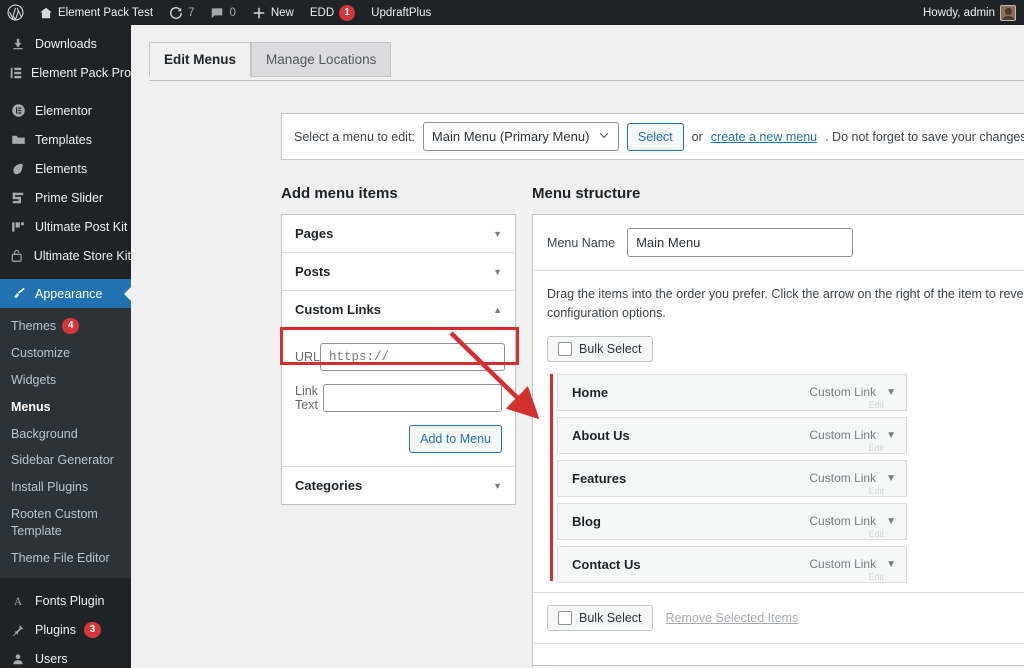 The image size is (1024, 668). I want to click on select-button: Select, so click(655, 136).